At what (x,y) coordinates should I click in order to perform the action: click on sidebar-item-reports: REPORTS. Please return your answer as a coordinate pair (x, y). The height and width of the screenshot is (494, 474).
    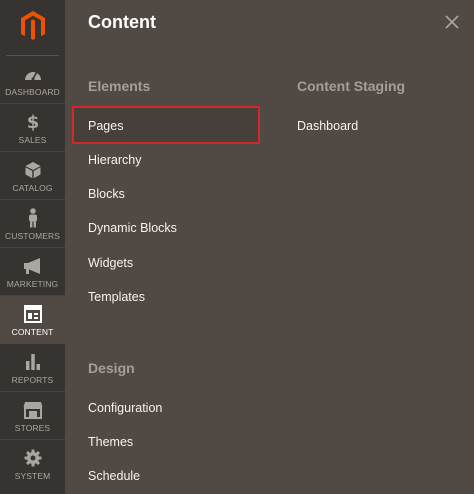
    Looking at the image, I should click on (32, 368).